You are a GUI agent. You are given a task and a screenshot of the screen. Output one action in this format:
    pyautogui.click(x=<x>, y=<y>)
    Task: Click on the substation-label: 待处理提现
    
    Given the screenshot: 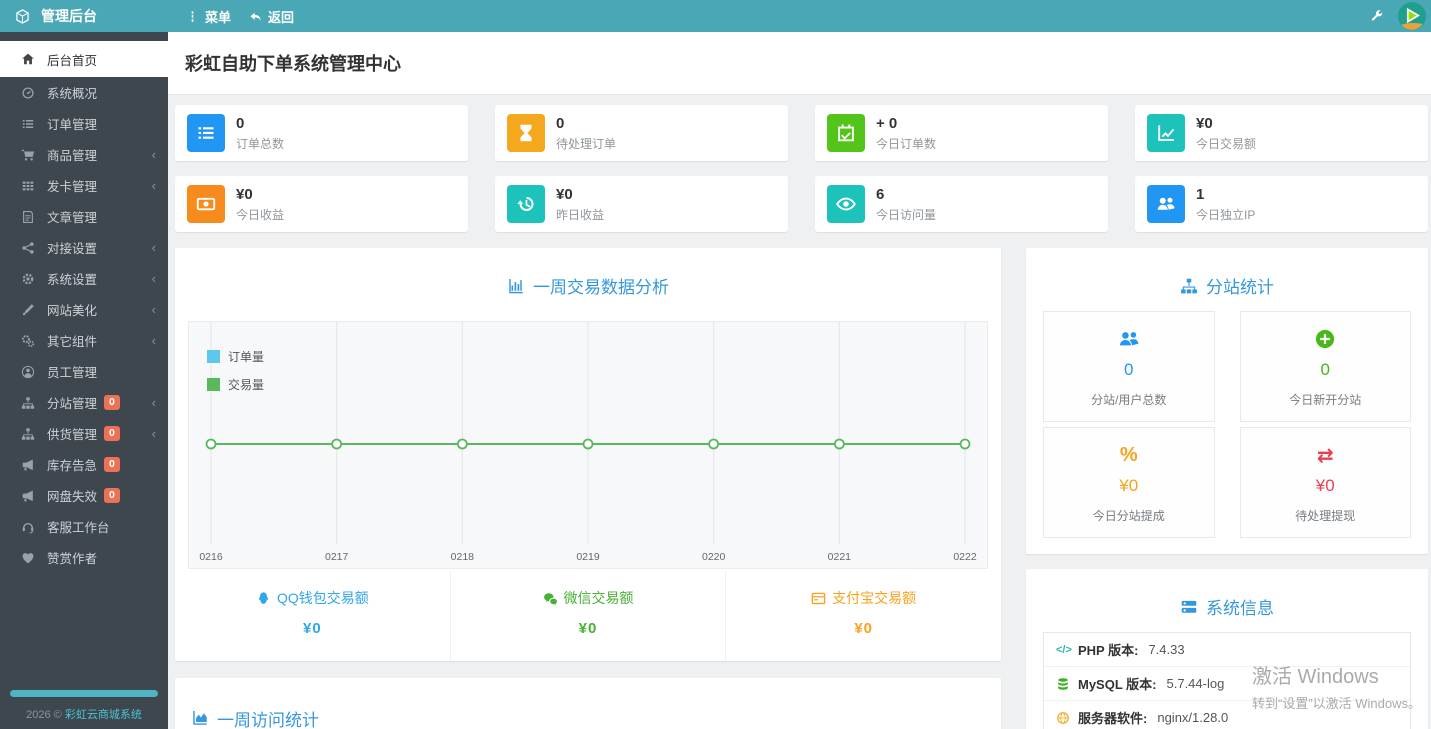 What is the action you would take?
    pyautogui.click(x=1325, y=516)
    